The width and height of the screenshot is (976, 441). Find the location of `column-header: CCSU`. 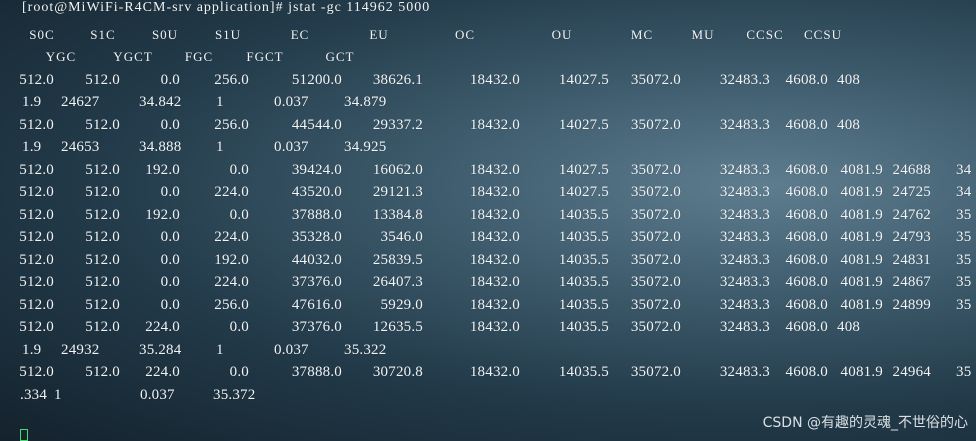

column-header: CCSU is located at coordinates (823, 34).